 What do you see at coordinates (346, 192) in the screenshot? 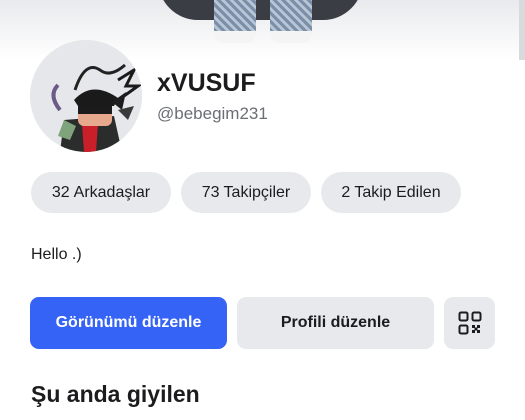
I see `following-count: 2` at bounding box center [346, 192].